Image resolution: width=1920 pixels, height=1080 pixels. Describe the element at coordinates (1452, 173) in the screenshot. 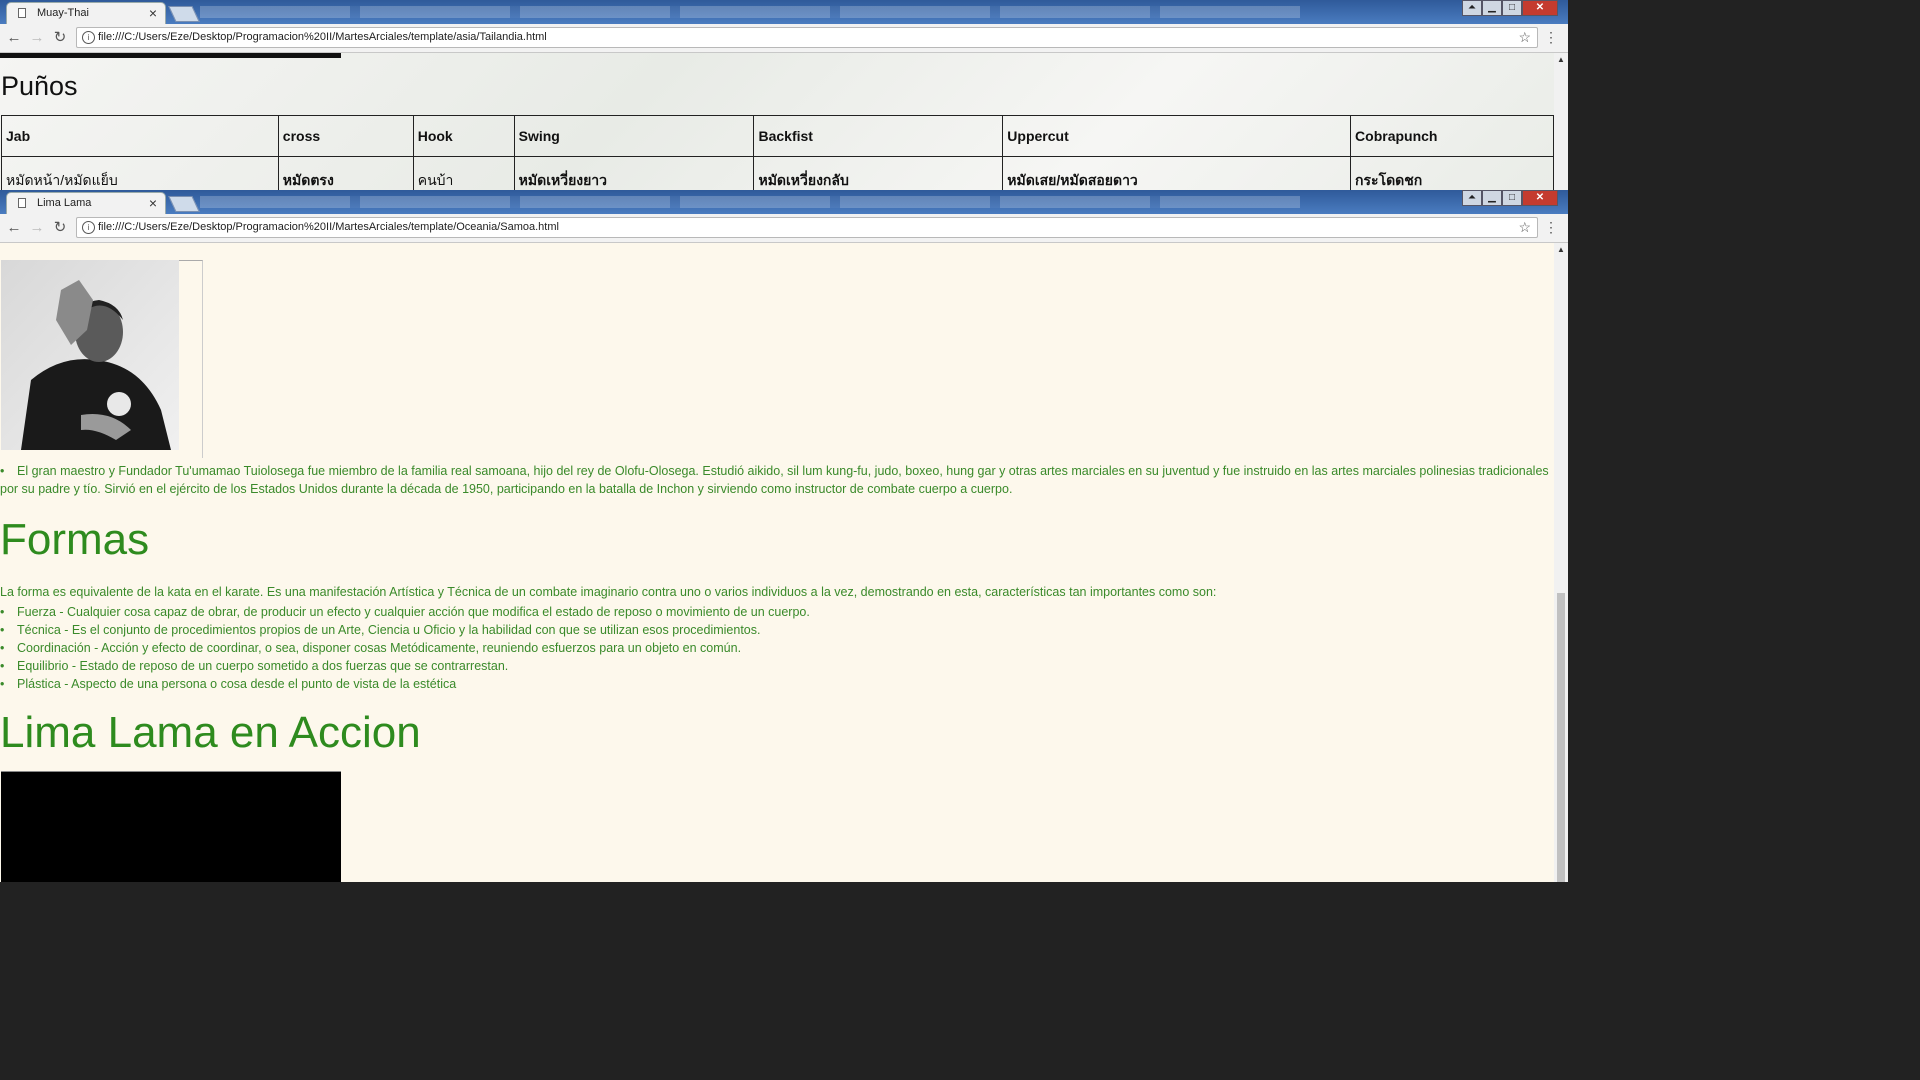

I see `table-cell: กระโดดชก` at that location.